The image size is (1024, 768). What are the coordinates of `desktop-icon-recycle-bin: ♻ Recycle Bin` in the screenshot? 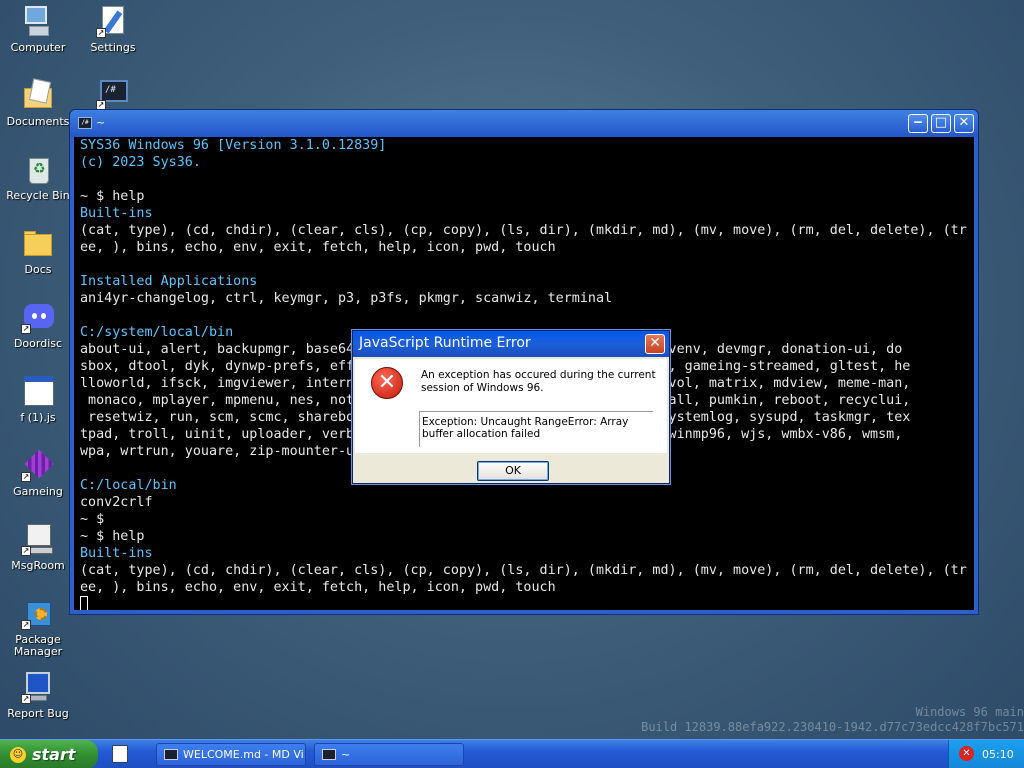 It's located at (38, 177).